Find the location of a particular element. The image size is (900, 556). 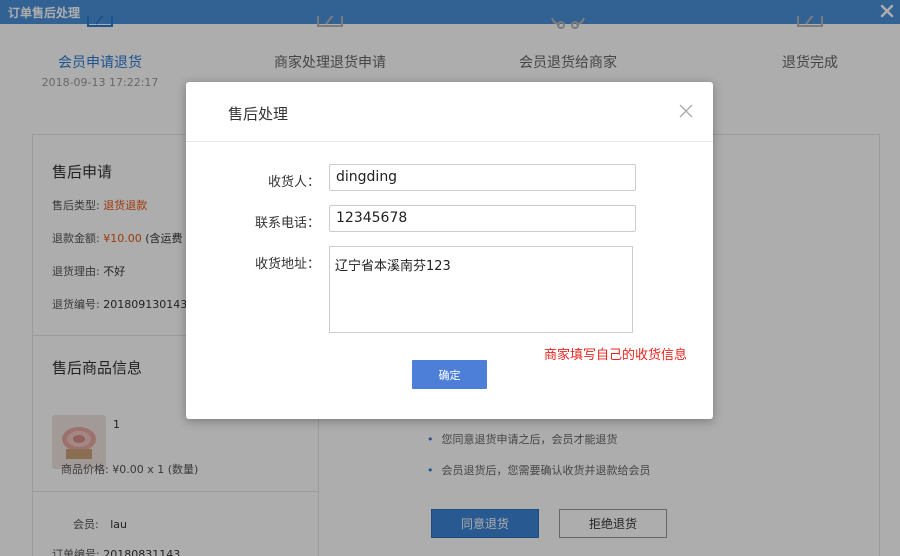

modal-title: 售后处理 is located at coordinates (258, 114).